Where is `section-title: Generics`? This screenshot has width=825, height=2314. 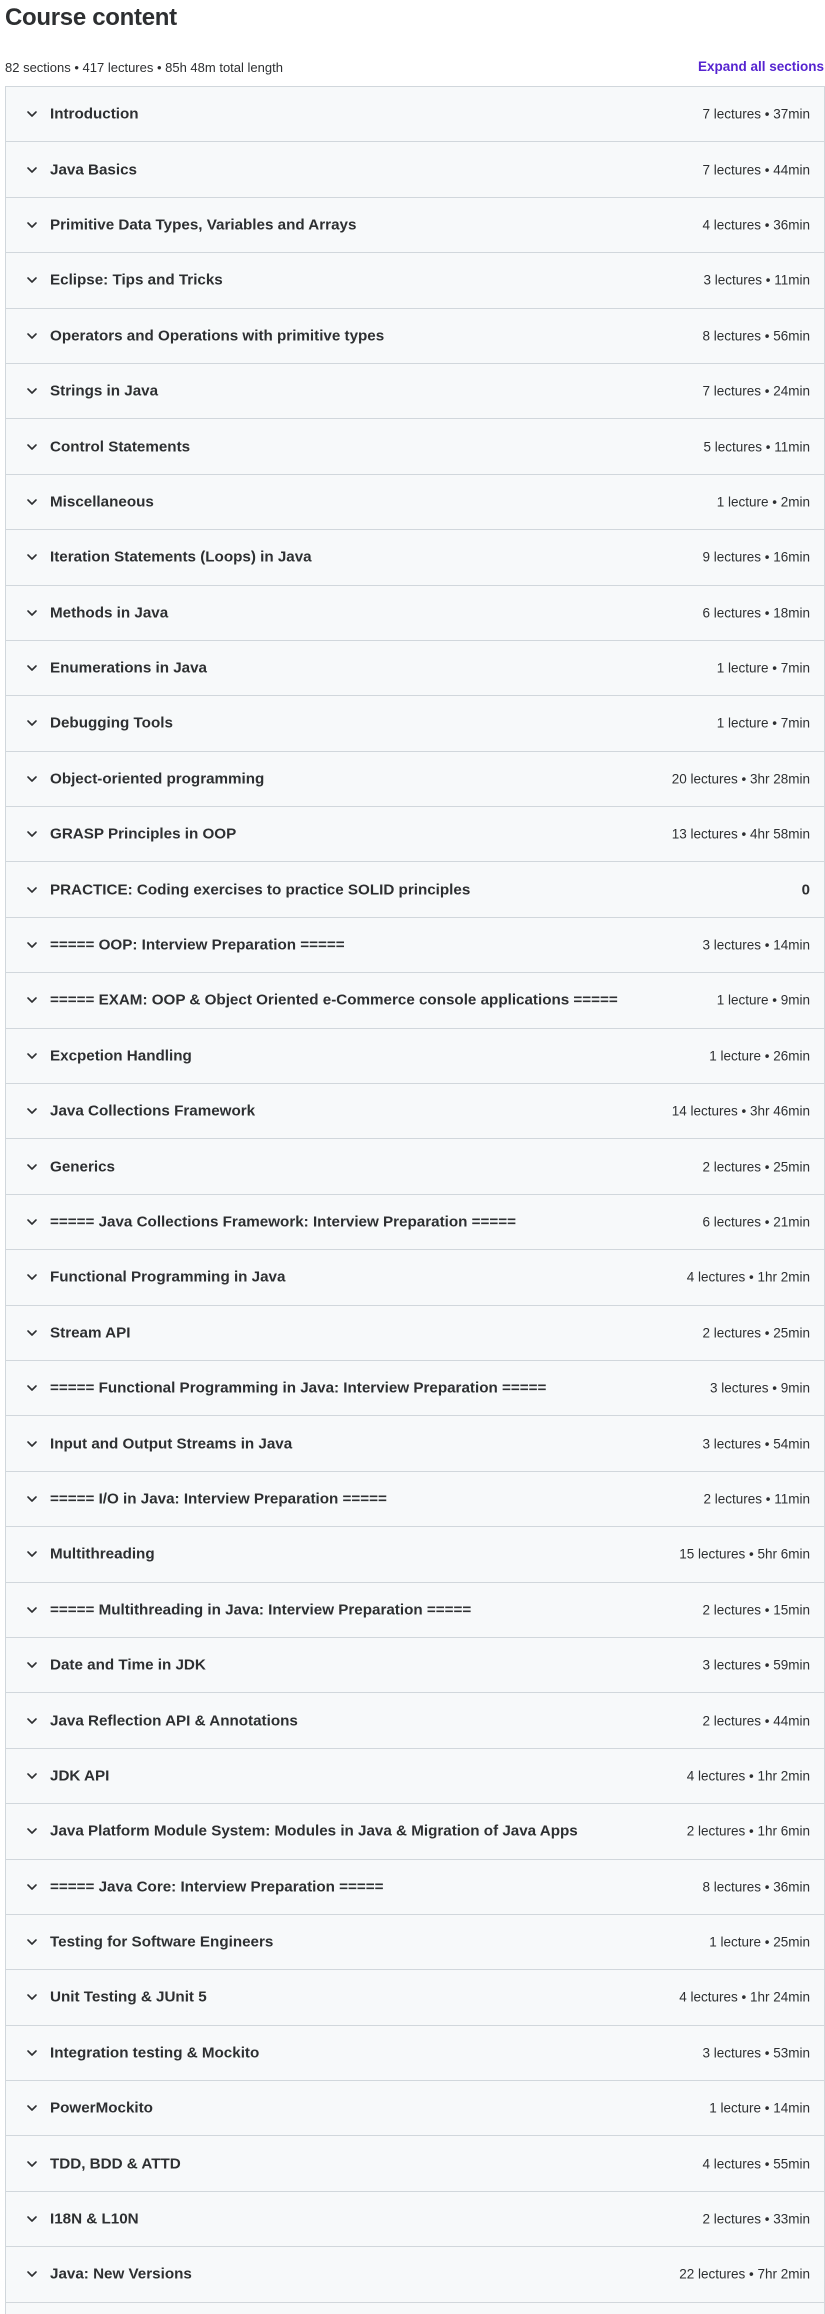 section-title: Generics is located at coordinates (83, 1167).